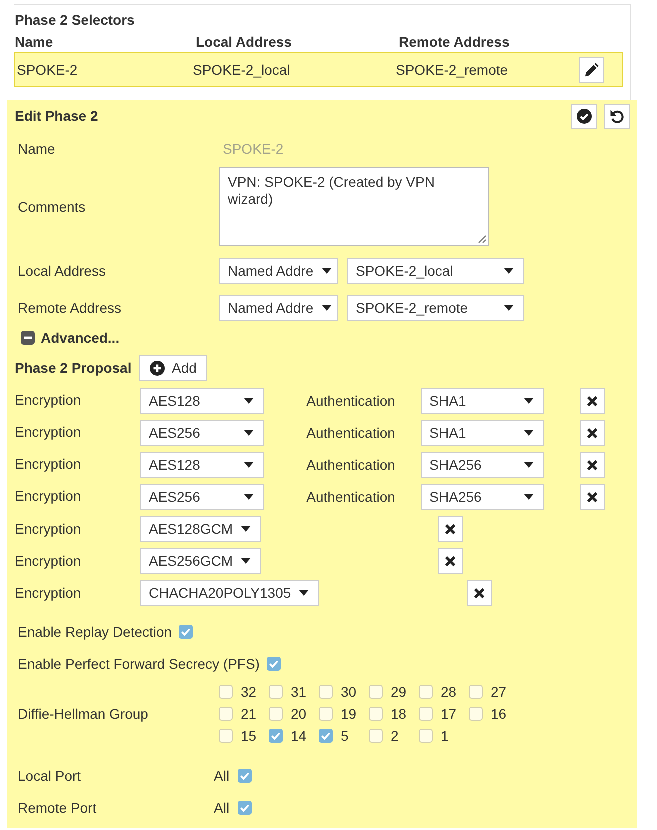 This screenshot has height=830, width=657. I want to click on column-header: Local Address, so click(244, 42).